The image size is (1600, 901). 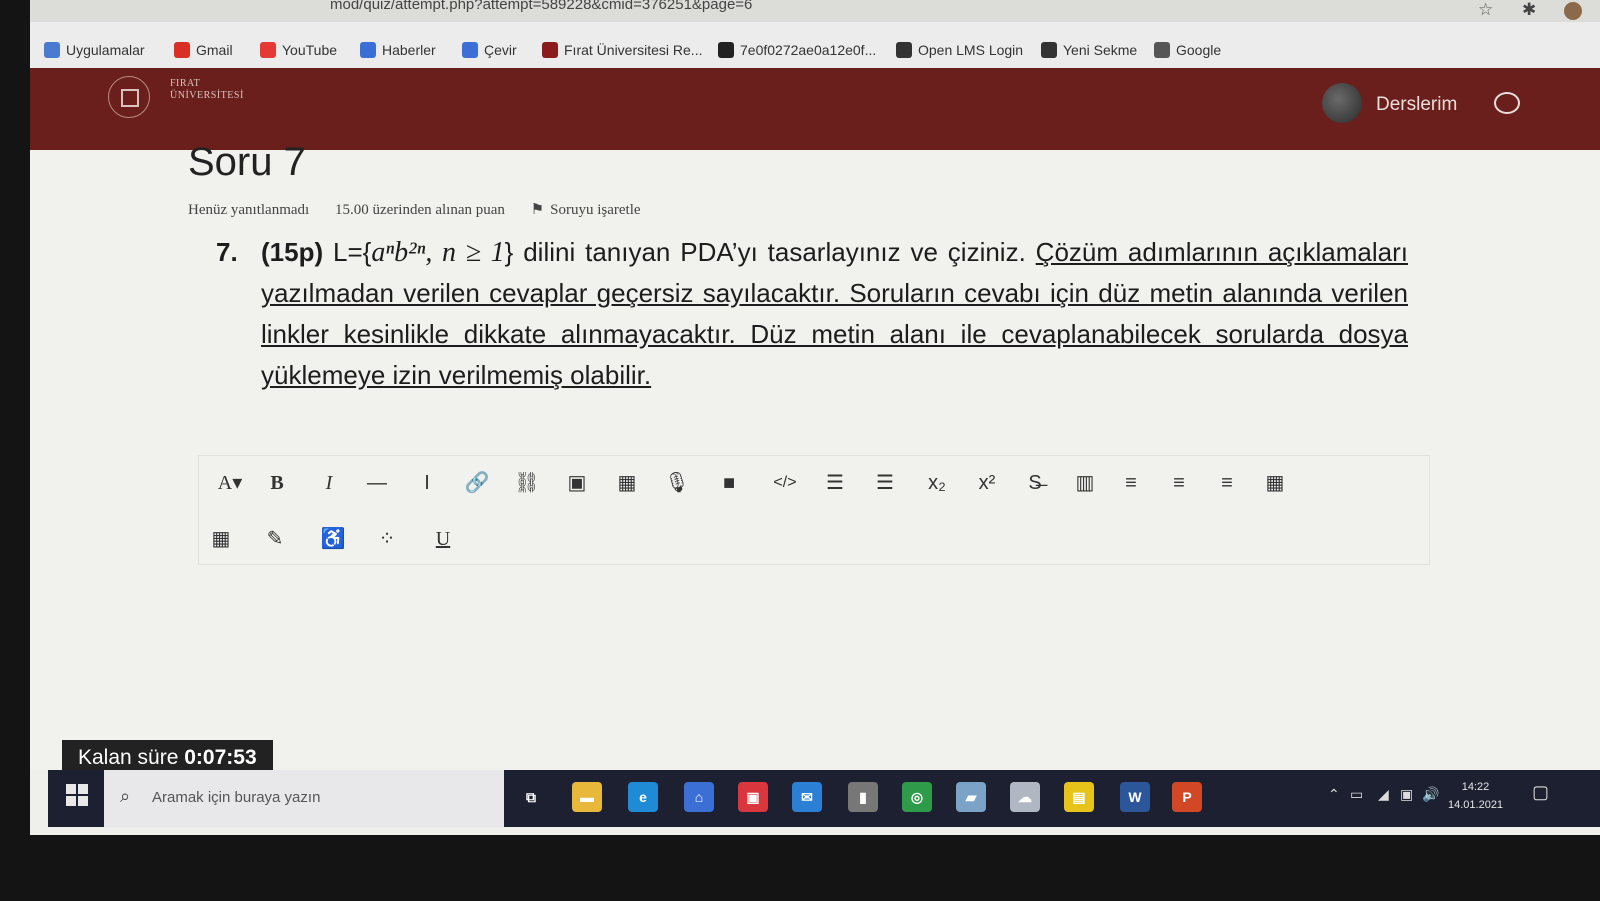 I want to click on apps-grid-icon, so click(x=52, y=50).